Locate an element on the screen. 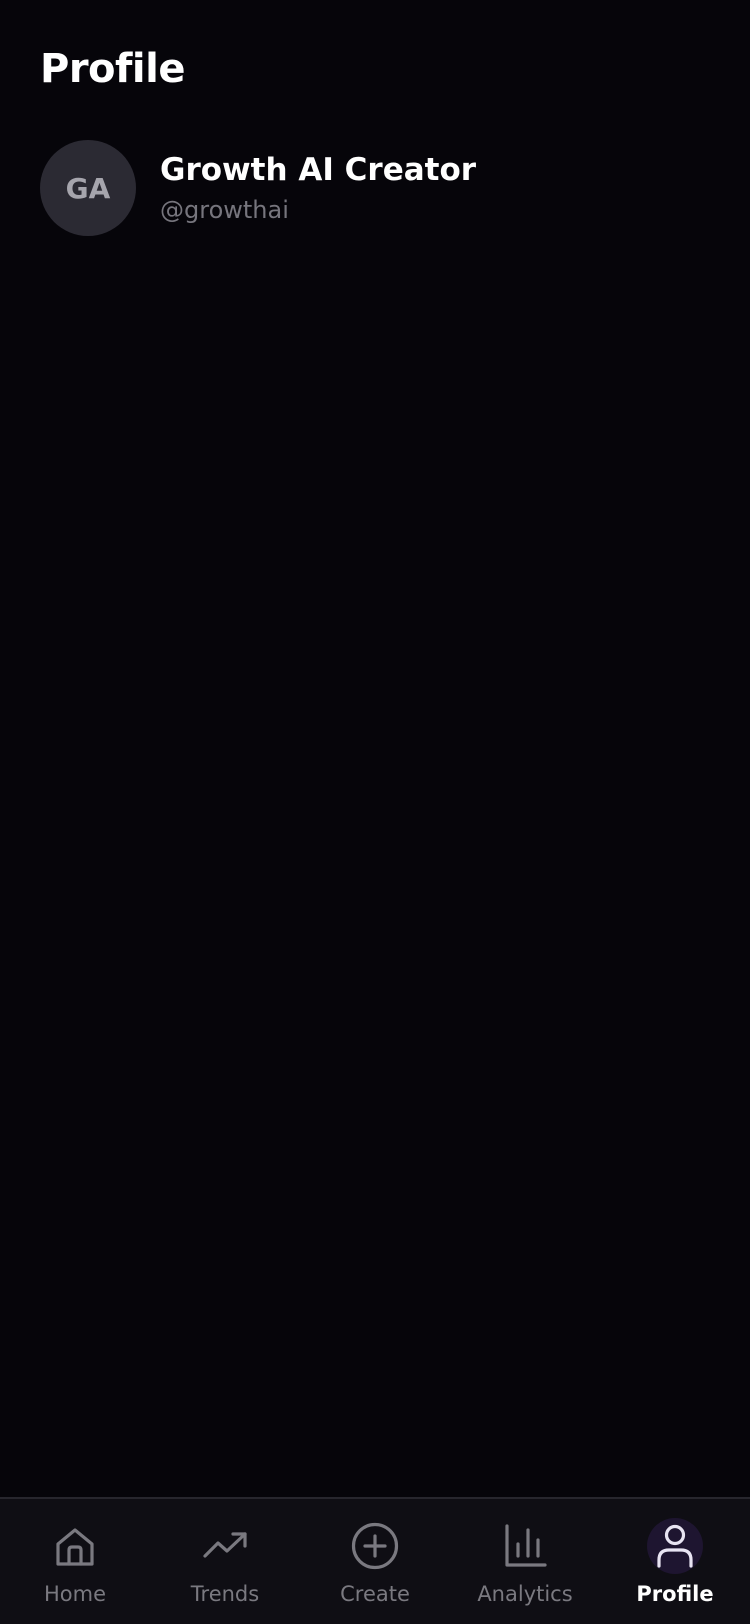 The image size is (750, 1624). plus-circle-icon is located at coordinates (375, 1546).